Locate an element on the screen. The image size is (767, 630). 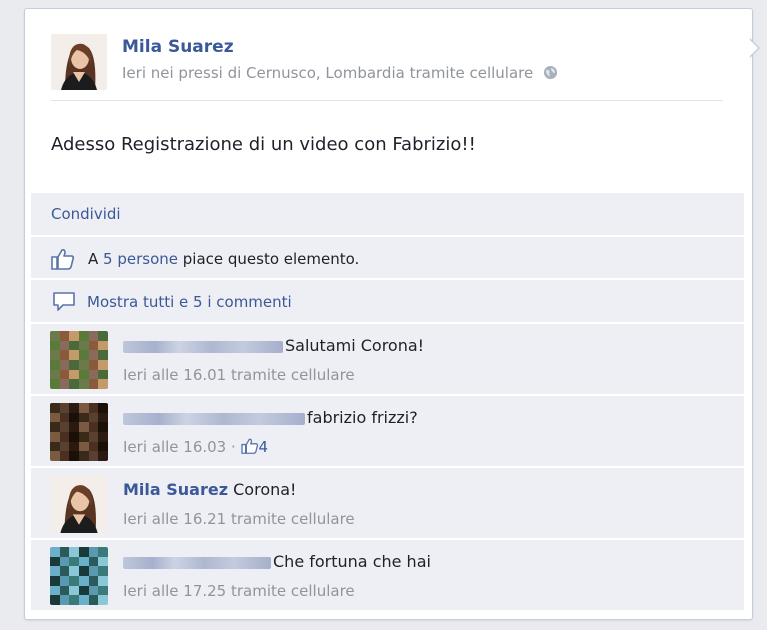
comment-meta: Ieri alle 16.01 tramite cellulare is located at coordinates (239, 375).